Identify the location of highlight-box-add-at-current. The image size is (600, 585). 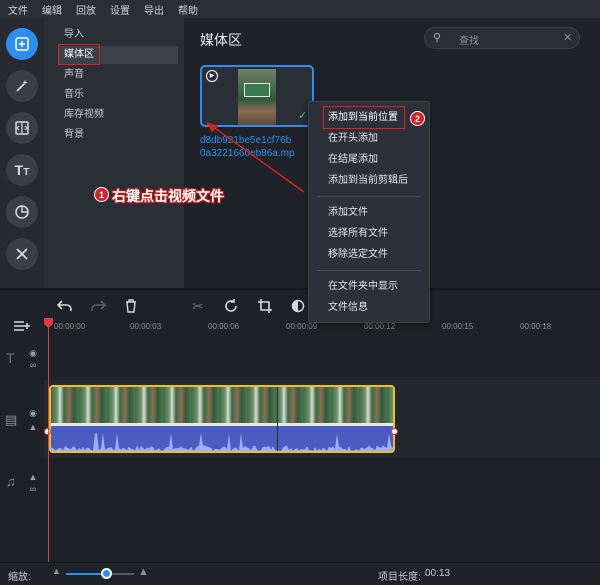
(364, 117).